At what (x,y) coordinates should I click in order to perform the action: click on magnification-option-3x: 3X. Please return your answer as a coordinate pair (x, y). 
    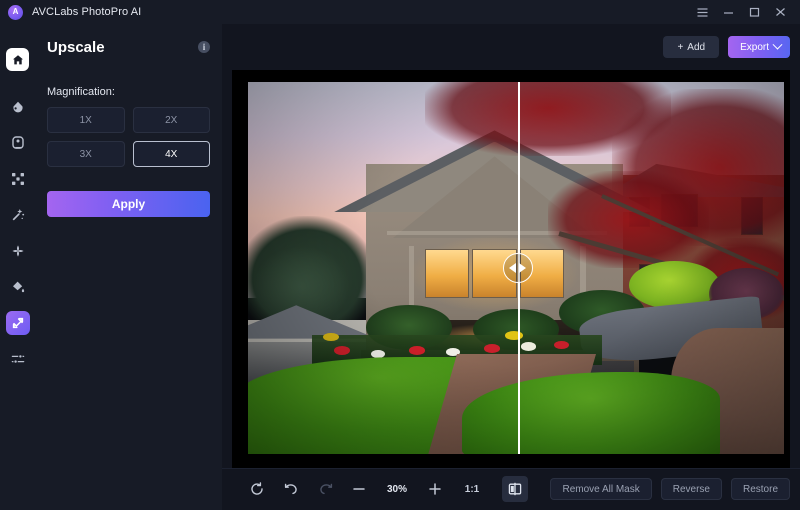
    Looking at the image, I should click on (86, 154).